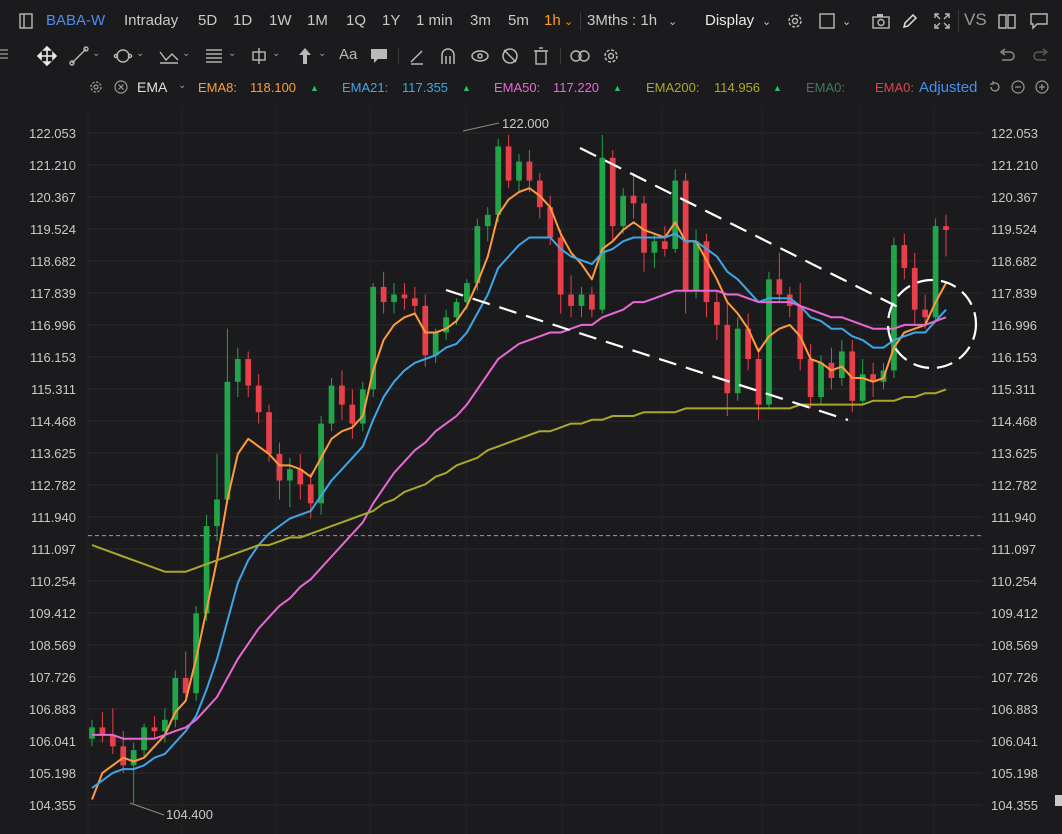 The image size is (1062, 834). Describe the element at coordinates (1014, 325) in the screenshot. I see `price-tick-right: 116.996` at that location.